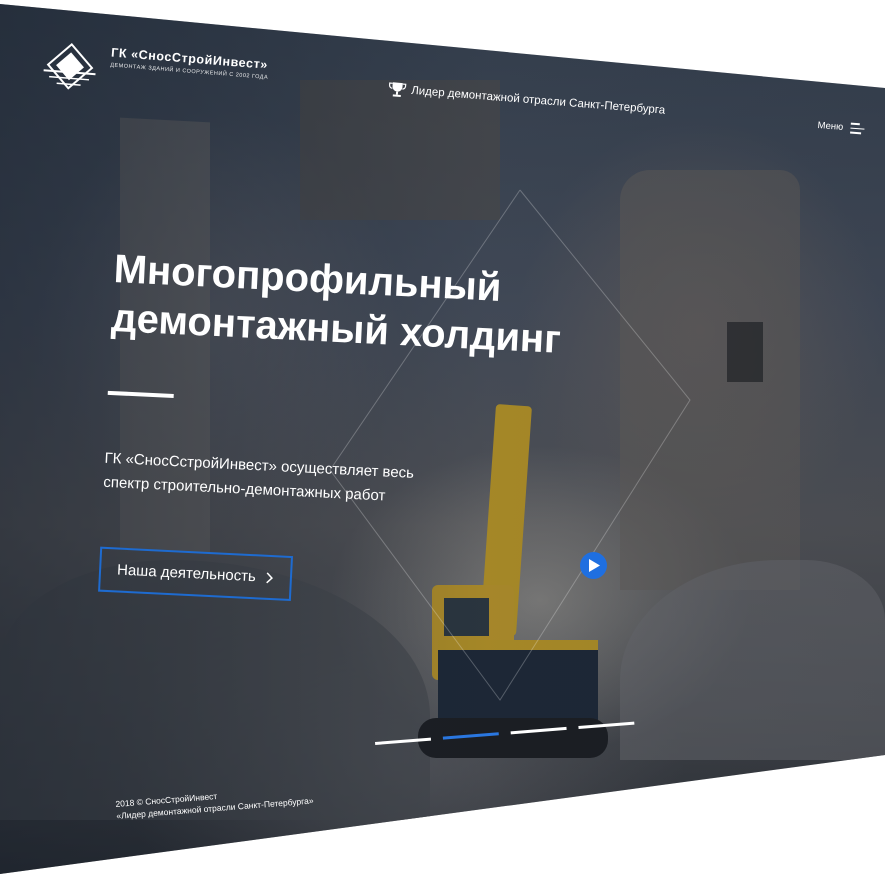 This screenshot has width=885, height=874. What do you see at coordinates (186, 573) in the screenshot?
I see `cta-label: Наша деятельность` at bounding box center [186, 573].